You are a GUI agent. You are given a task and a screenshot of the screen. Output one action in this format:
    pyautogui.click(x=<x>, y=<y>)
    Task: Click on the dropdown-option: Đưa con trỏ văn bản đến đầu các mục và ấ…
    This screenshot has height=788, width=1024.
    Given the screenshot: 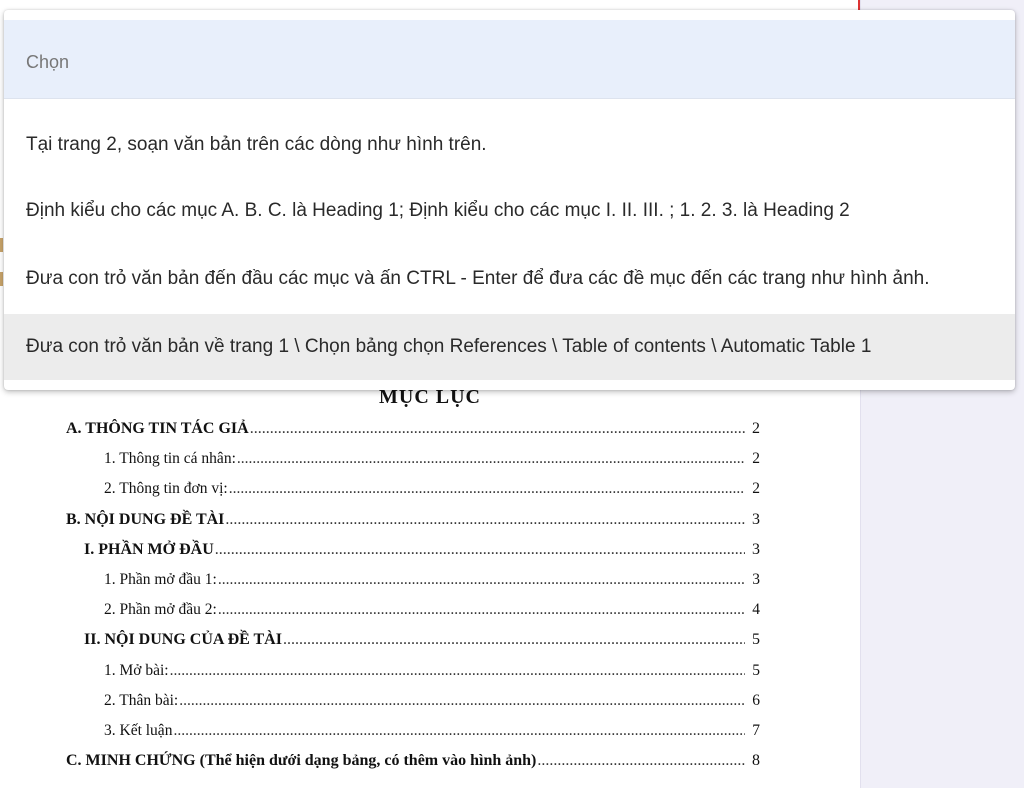 What is the action you would take?
    pyautogui.click(x=509, y=279)
    